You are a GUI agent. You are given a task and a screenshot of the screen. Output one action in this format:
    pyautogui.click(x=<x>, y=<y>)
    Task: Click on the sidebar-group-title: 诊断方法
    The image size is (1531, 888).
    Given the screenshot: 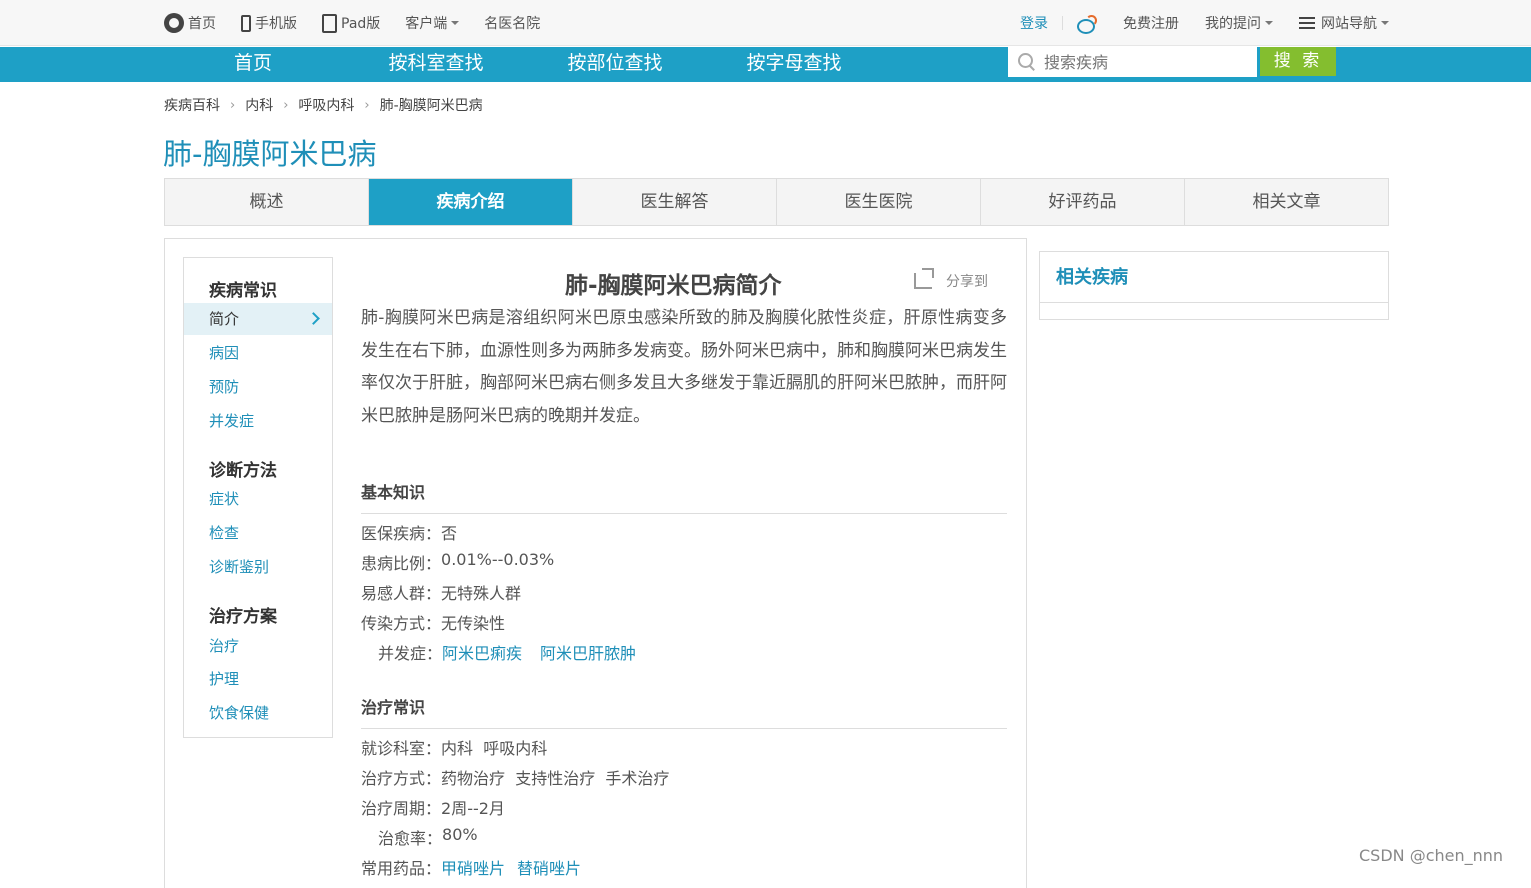 What is the action you would take?
    pyautogui.click(x=243, y=471)
    